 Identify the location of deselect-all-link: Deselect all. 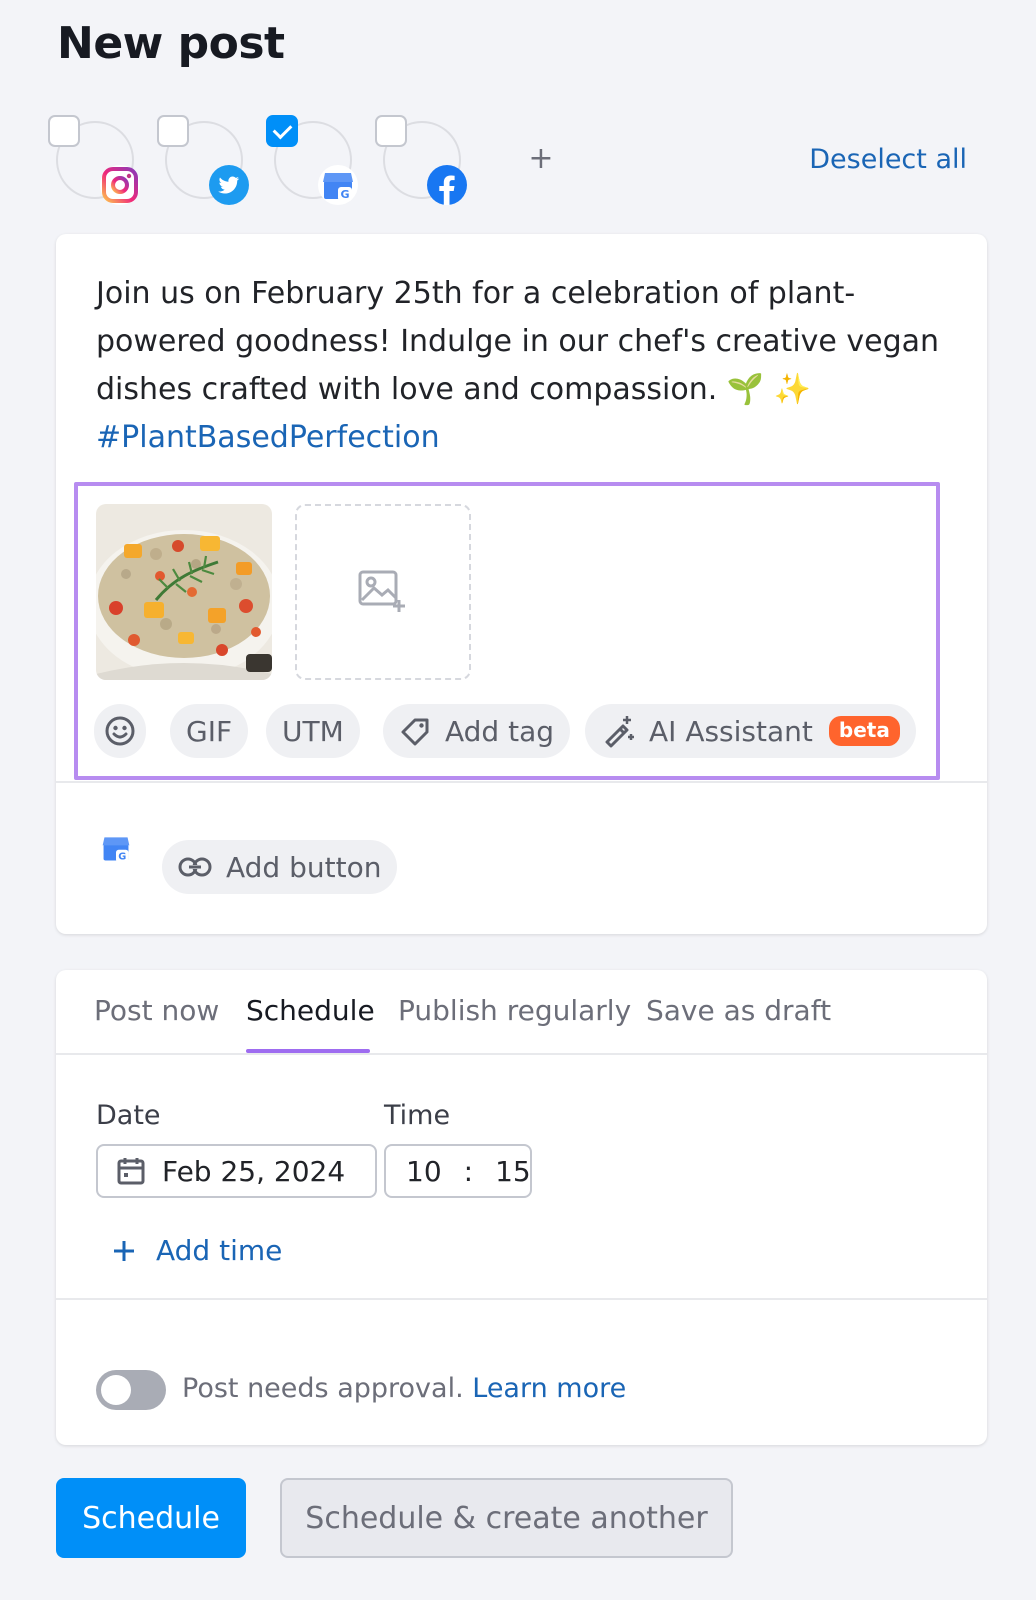
(888, 159).